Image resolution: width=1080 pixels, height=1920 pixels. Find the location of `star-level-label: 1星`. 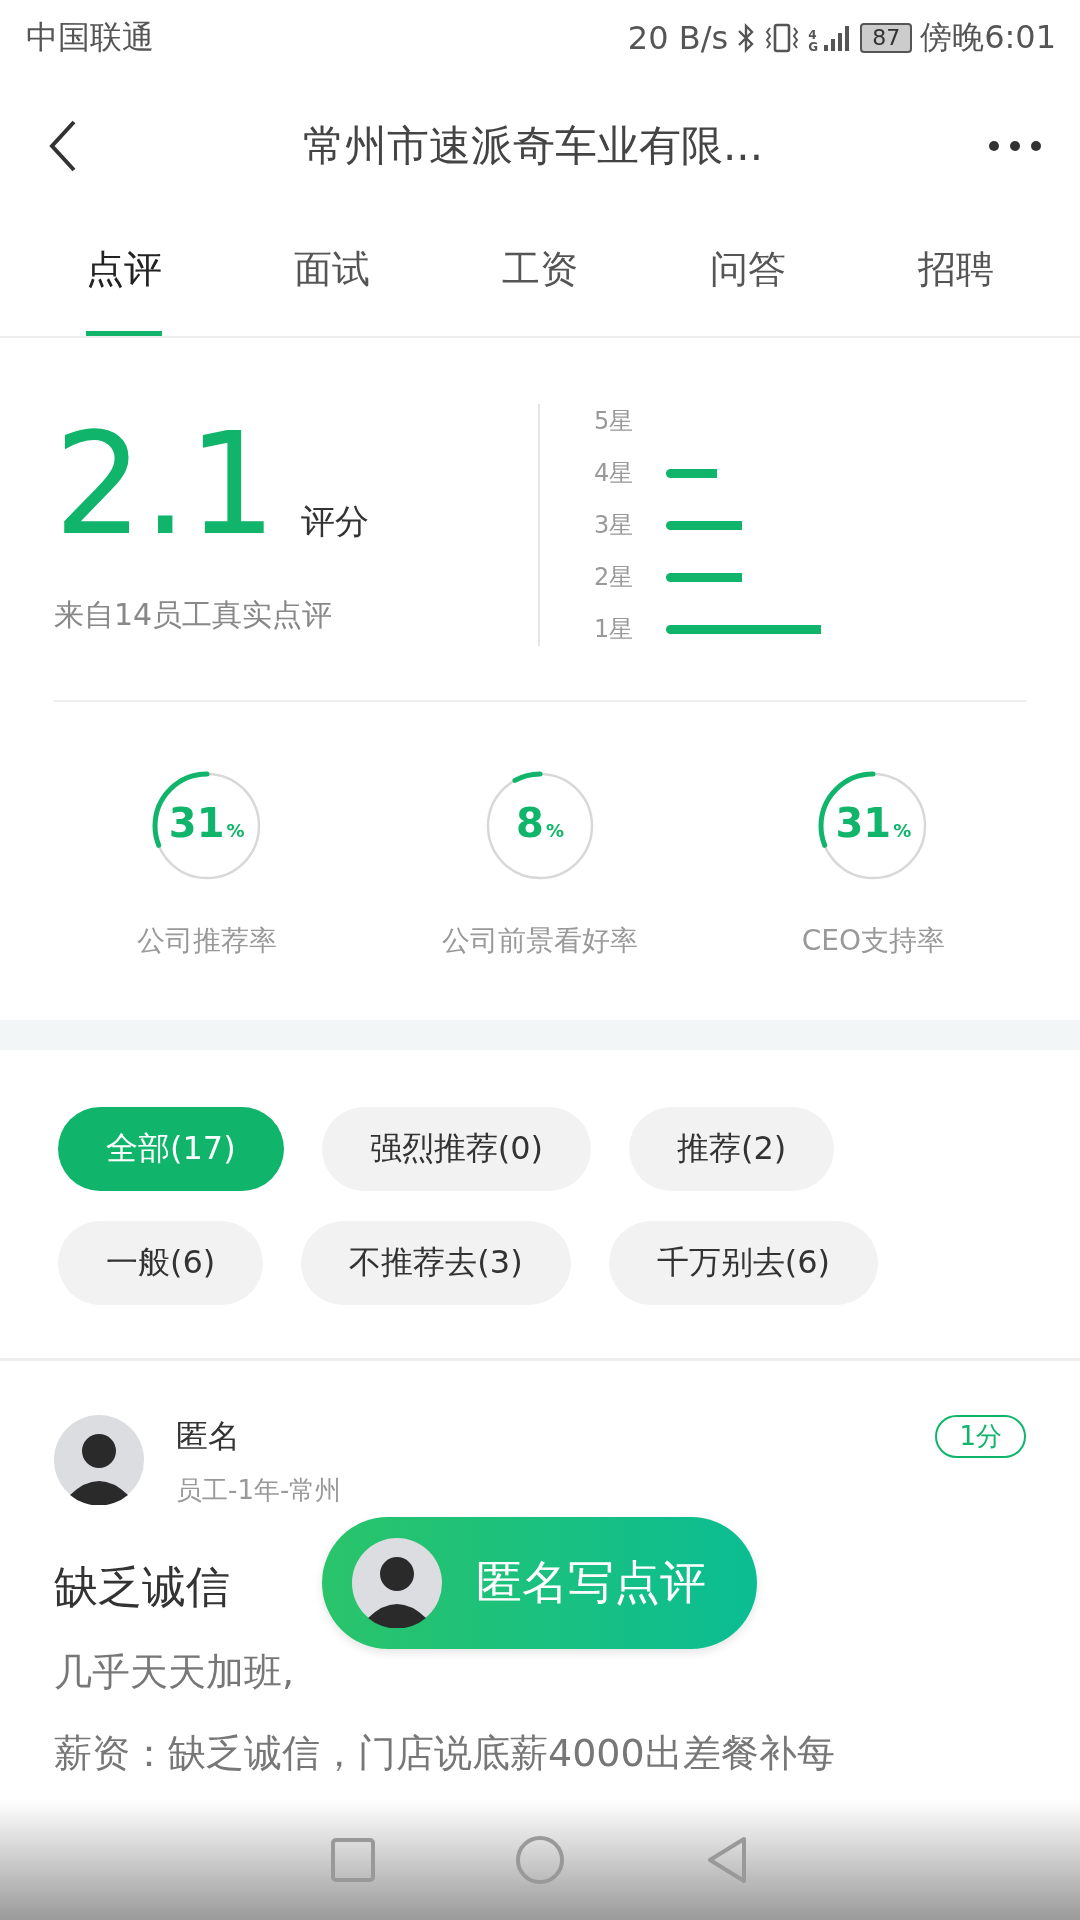

star-level-label: 1星 is located at coordinates (614, 629).